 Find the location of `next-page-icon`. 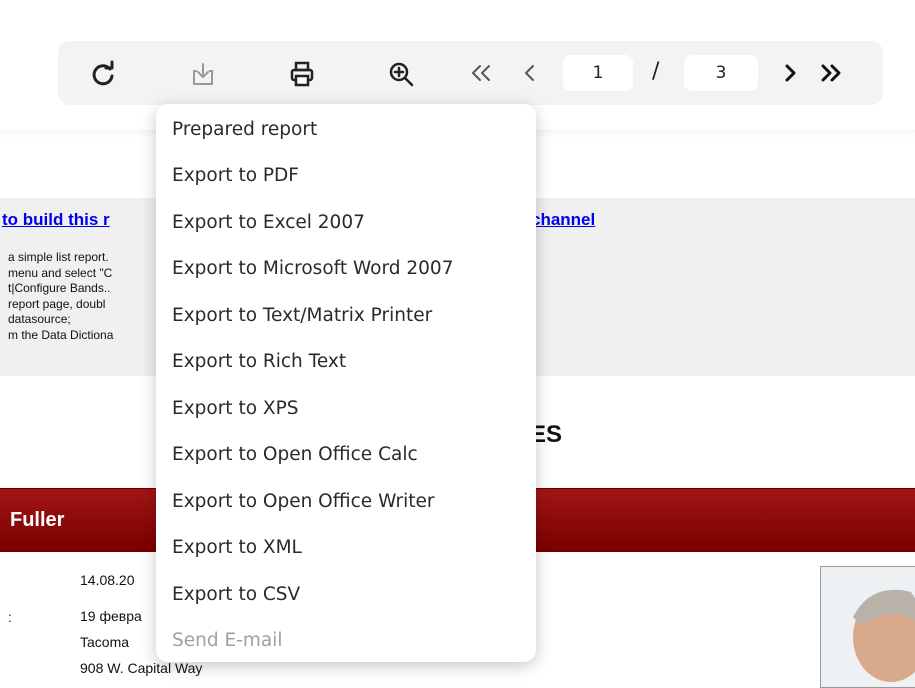

next-page-icon is located at coordinates (790, 73).